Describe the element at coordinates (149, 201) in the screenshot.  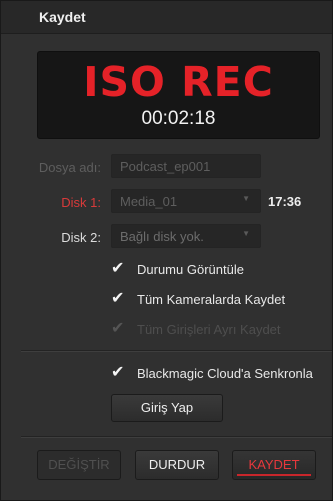
I see `disk-1-value: Media_01` at that location.